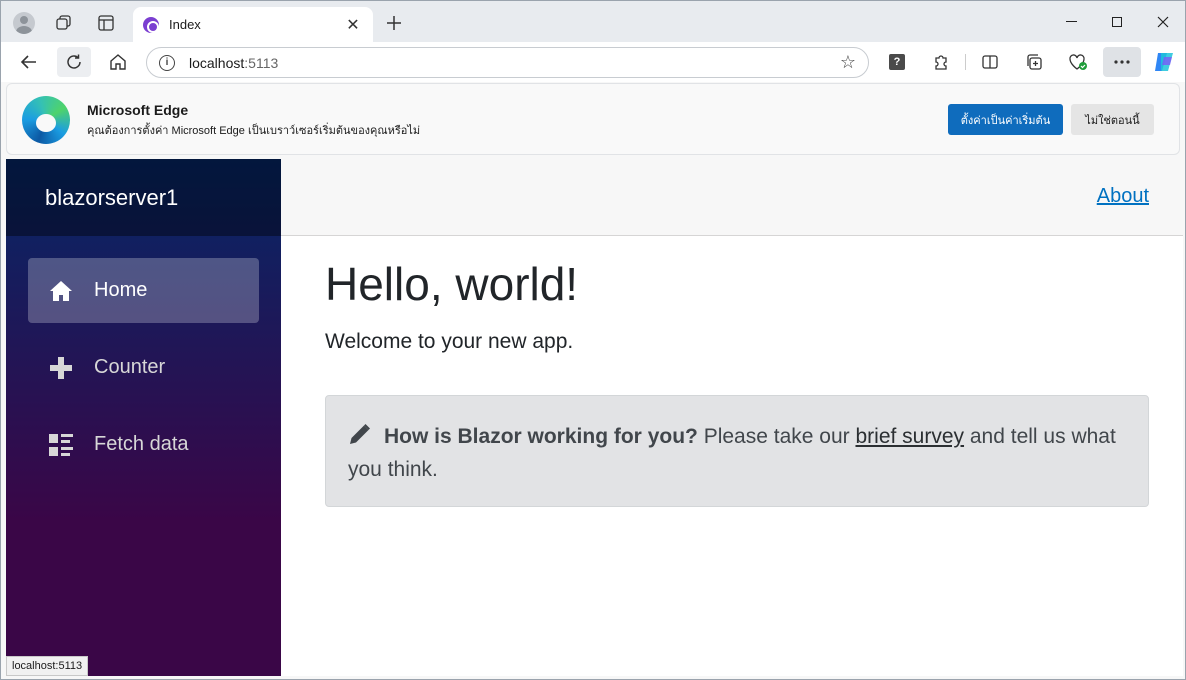 This screenshot has width=1186, height=680. I want to click on survey-question: How is Blazor working for you?, so click(541, 436).